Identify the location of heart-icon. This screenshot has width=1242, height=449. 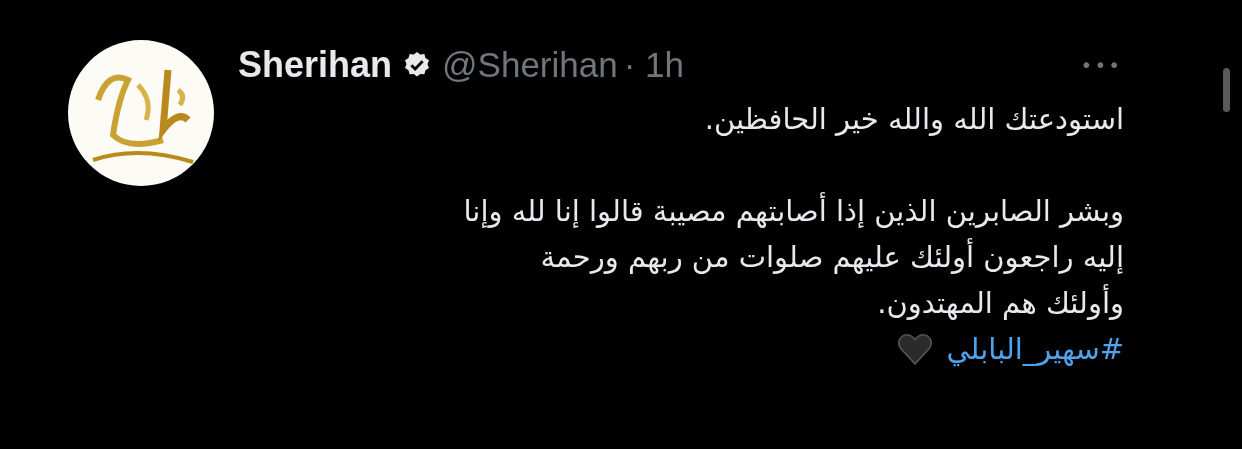
(915, 349).